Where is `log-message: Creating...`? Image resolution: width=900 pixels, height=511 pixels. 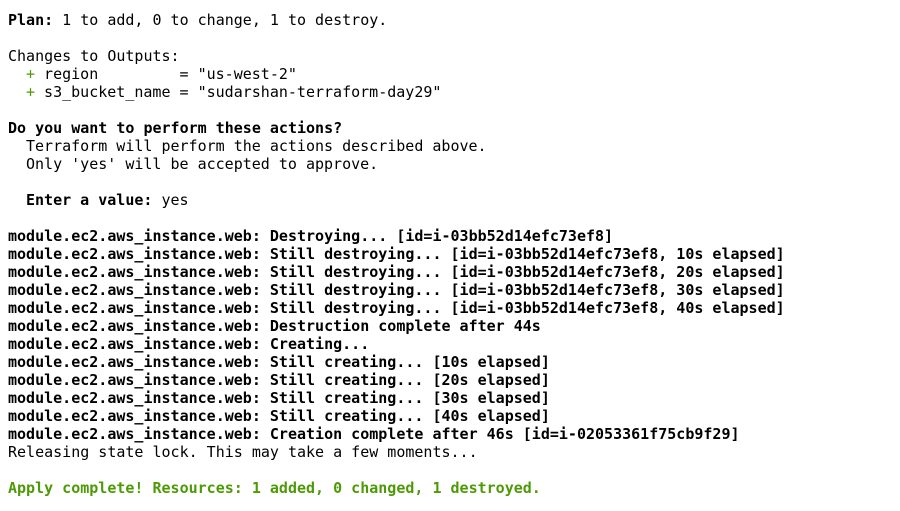
log-message: Creating... is located at coordinates (315, 344).